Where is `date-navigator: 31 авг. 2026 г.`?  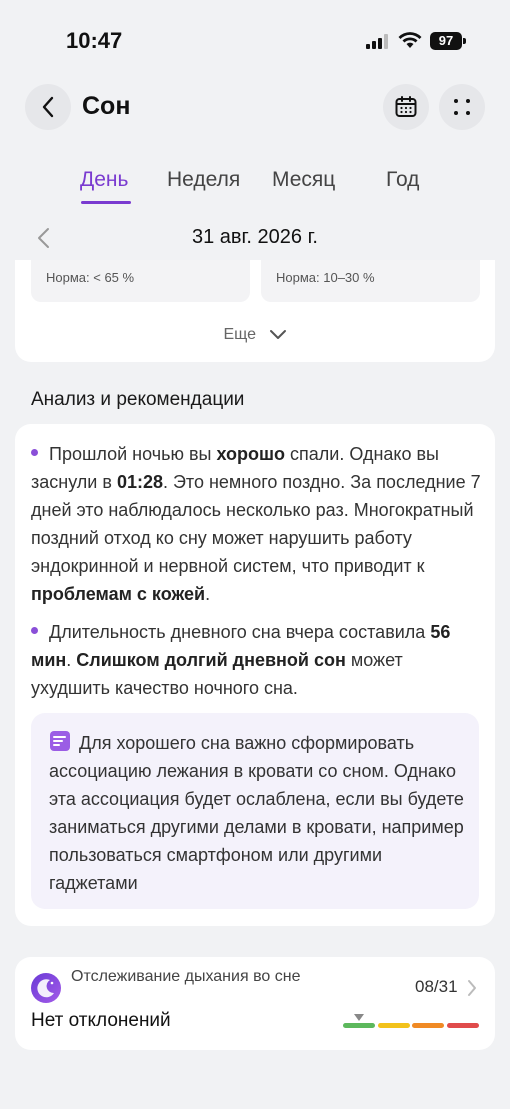 date-navigator: 31 авг. 2026 г. is located at coordinates (255, 238).